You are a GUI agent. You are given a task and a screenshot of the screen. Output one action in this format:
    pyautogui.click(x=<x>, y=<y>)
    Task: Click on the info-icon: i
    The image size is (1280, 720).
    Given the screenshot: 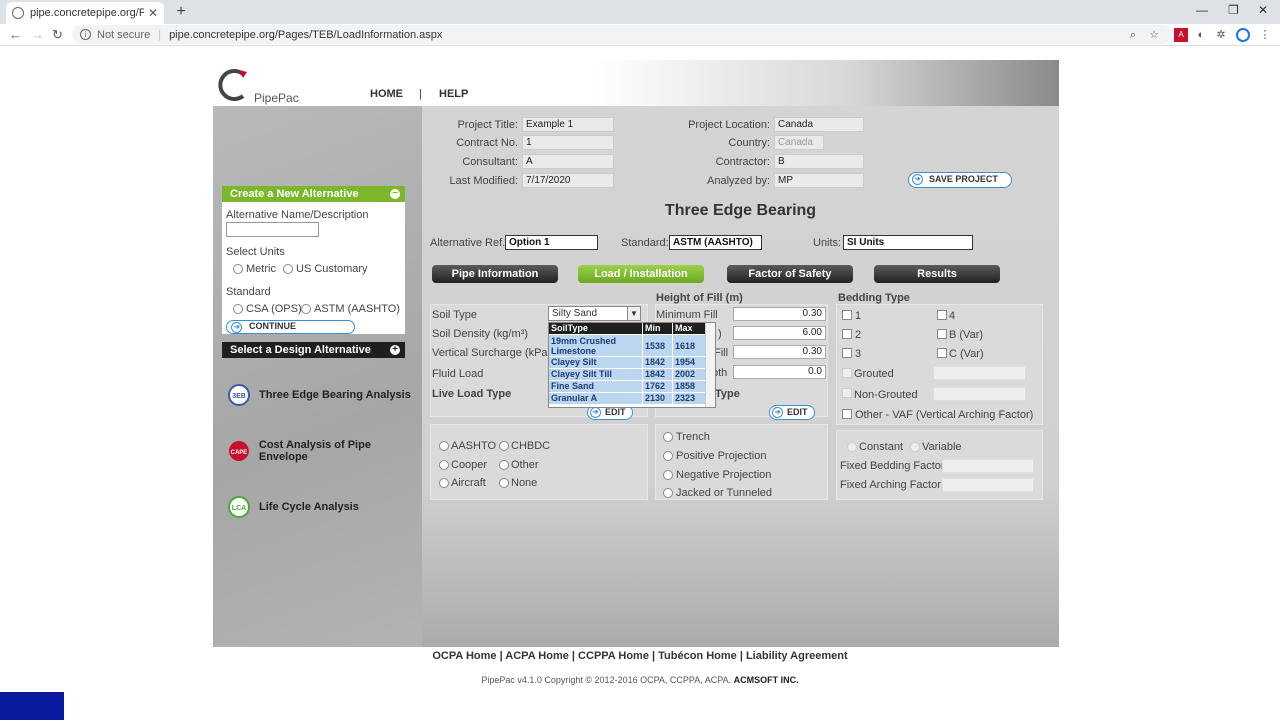 What is the action you would take?
    pyautogui.click(x=85, y=34)
    